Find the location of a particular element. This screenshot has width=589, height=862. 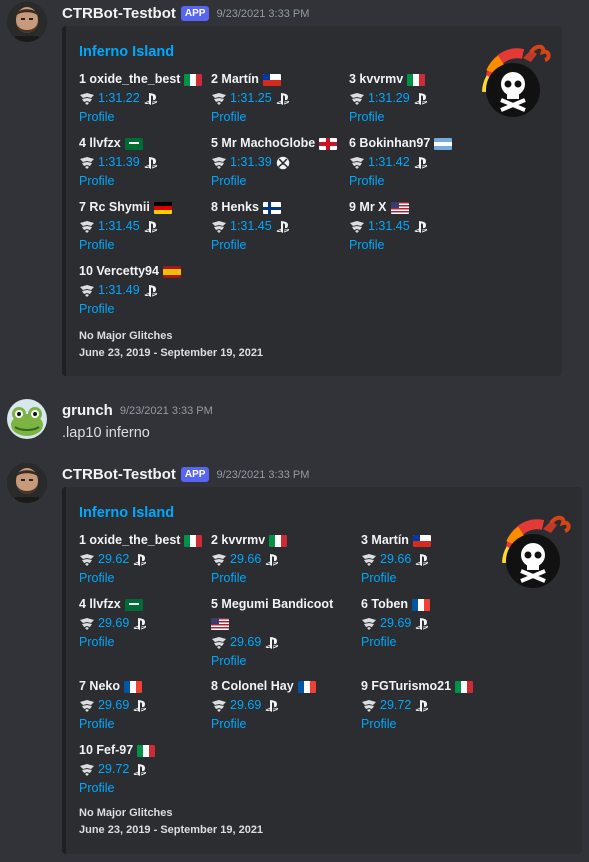

leaderboard-entry: 4 llvfzx 1:31.39 Profile is located at coordinates (118, 162).